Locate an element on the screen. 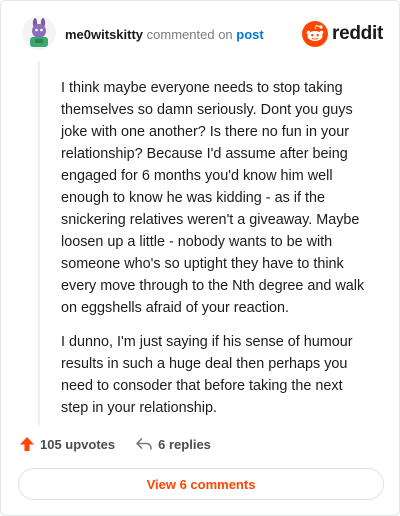  upvote-button: 105 upvotes is located at coordinates (67, 444).